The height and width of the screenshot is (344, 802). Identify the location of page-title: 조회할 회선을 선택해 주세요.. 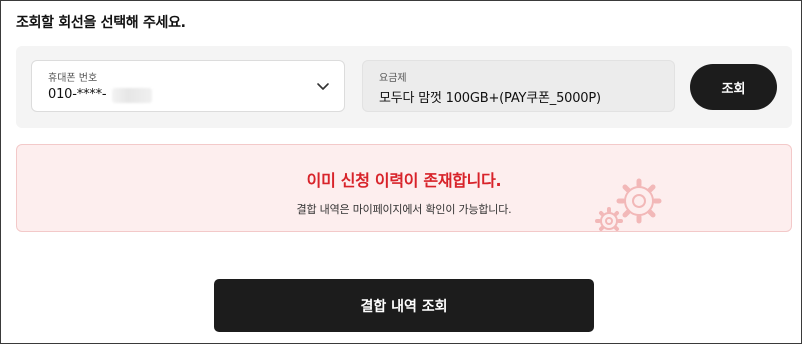
(101, 23).